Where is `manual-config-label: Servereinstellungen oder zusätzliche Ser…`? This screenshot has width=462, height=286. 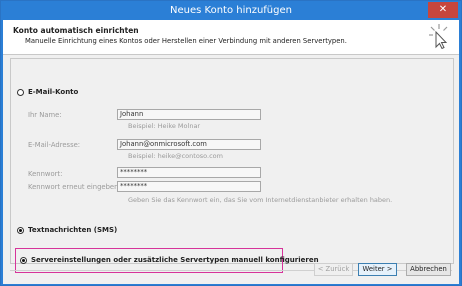 manual-config-label: Servereinstellungen oder zusätzliche Ser… is located at coordinates (175, 260).